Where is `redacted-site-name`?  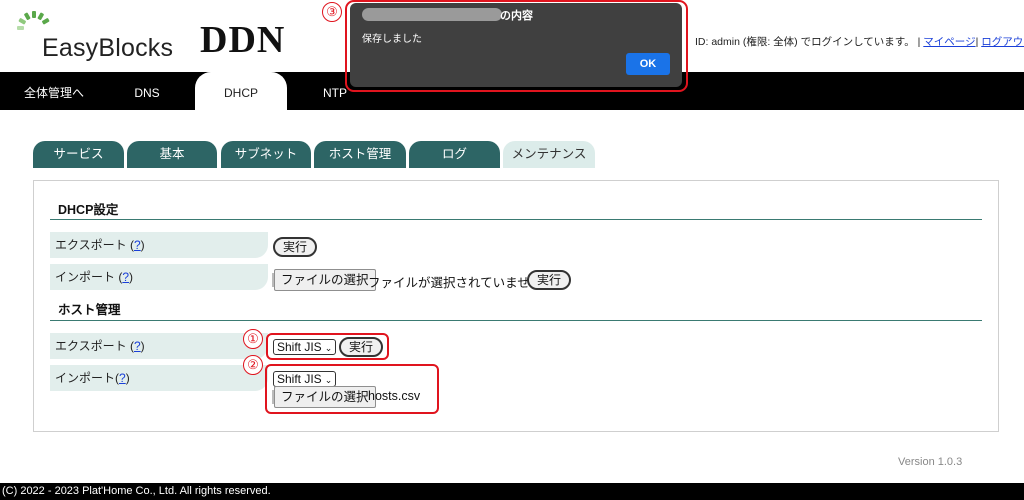 redacted-site-name is located at coordinates (432, 14).